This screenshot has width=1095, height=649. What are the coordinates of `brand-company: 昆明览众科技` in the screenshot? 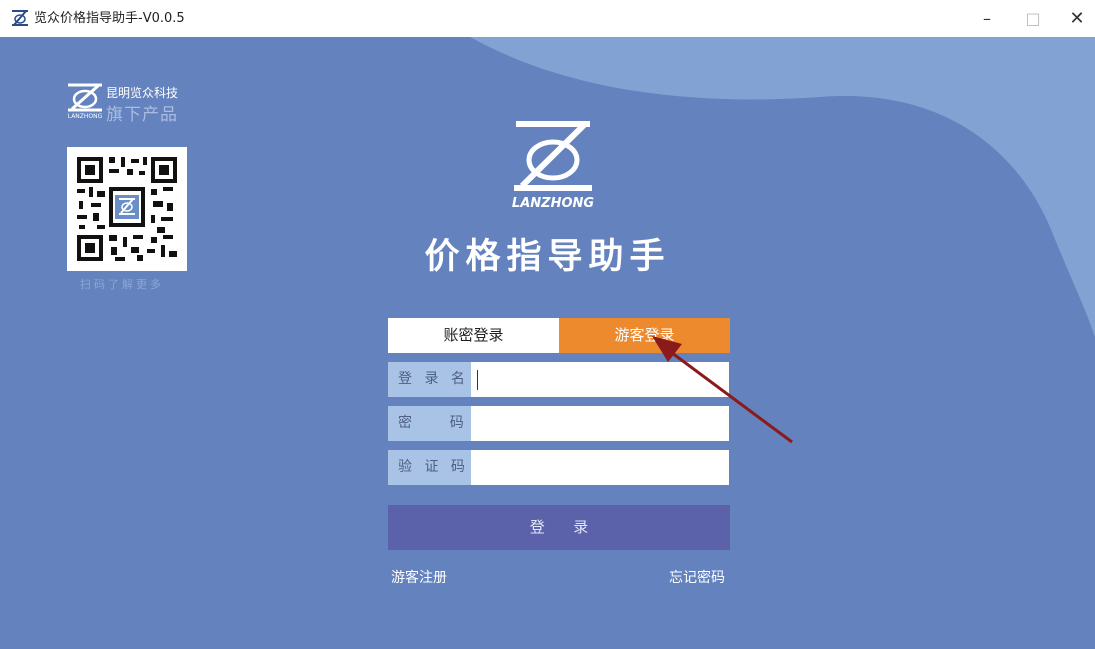 It's located at (142, 93).